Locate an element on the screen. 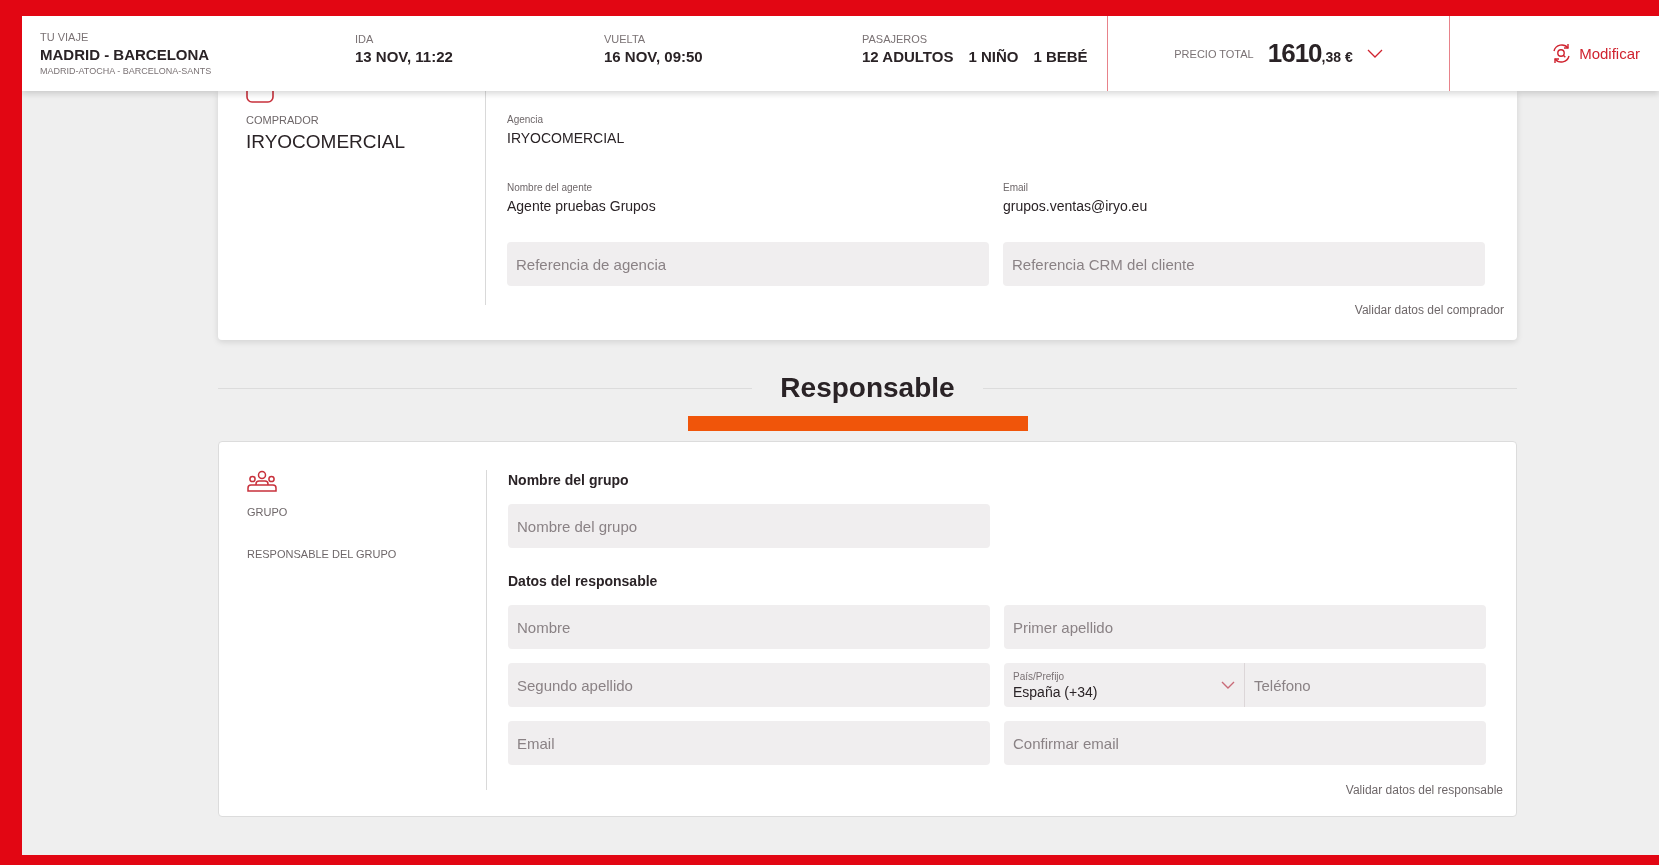 This screenshot has width=1659, height=865. input-field: Referencia de agencia is located at coordinates (748, 264).